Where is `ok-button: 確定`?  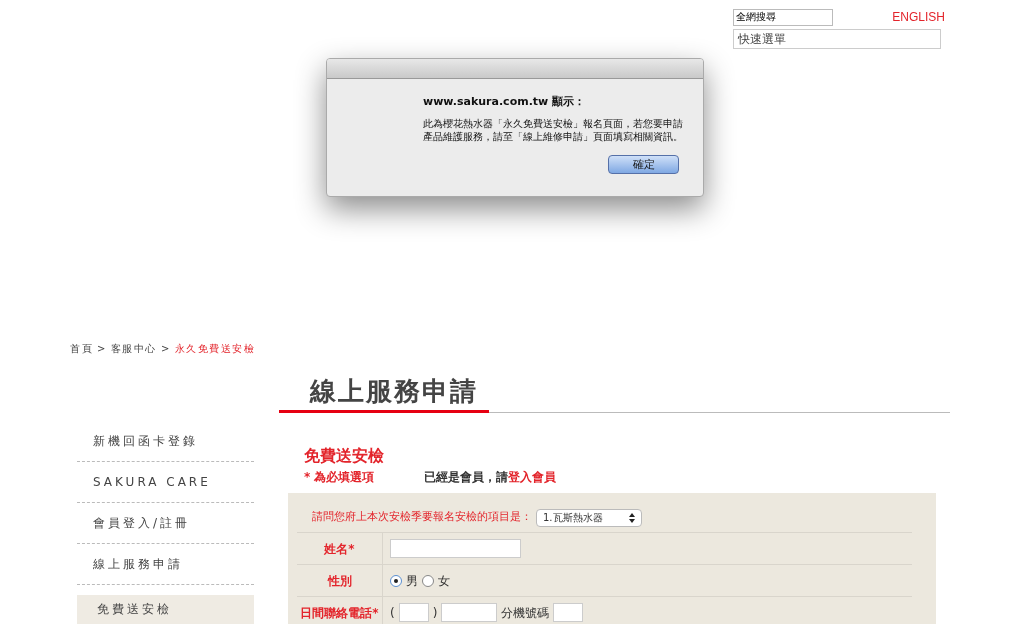
ok-button: 確定 is located at coordinates (643, 164).